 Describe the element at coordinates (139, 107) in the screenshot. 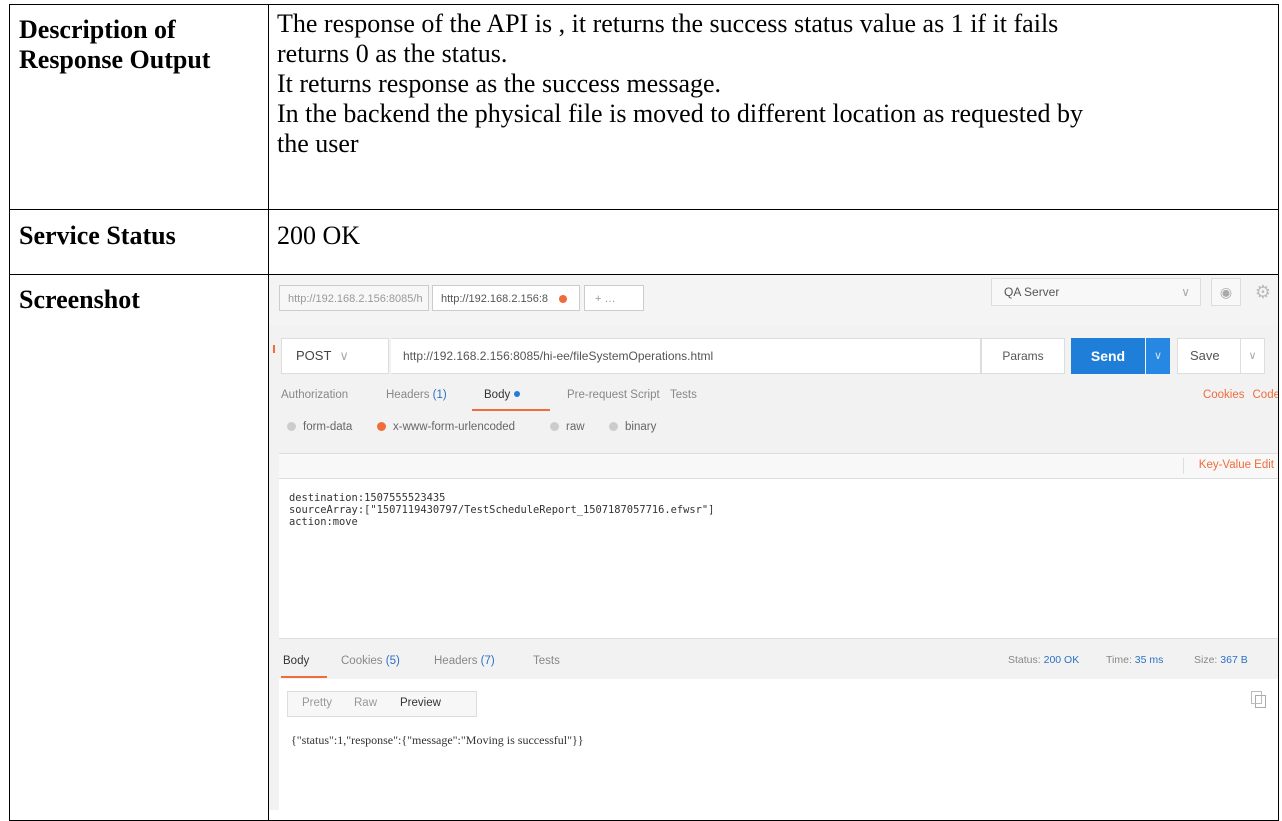

I see `label-description-of-response-output: Description of Response Output` at that location.